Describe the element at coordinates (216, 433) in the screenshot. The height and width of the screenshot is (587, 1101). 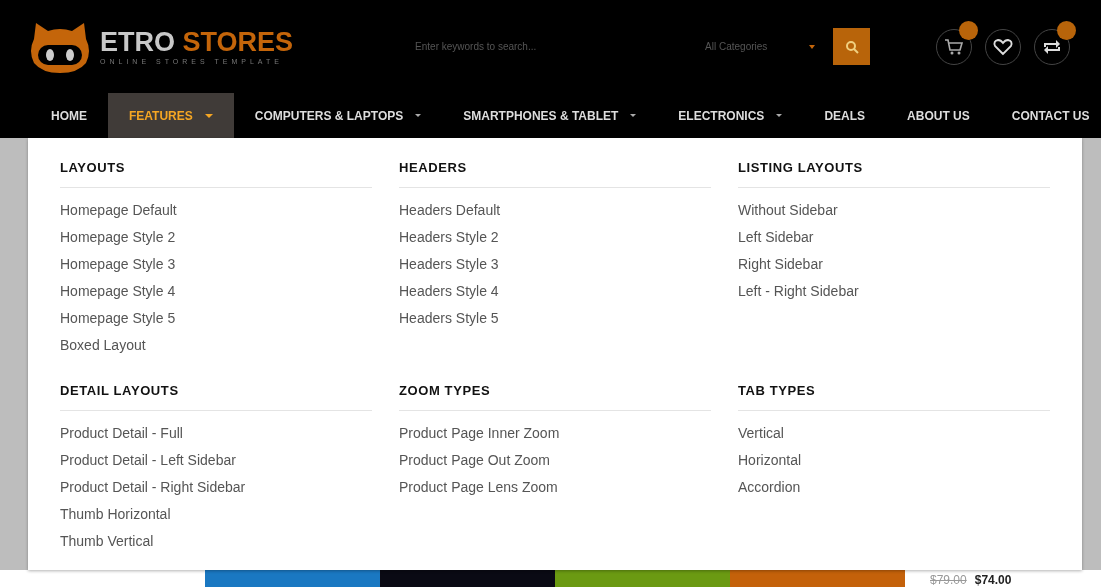
I see `menu-link: Product Detail - Full` at that location.